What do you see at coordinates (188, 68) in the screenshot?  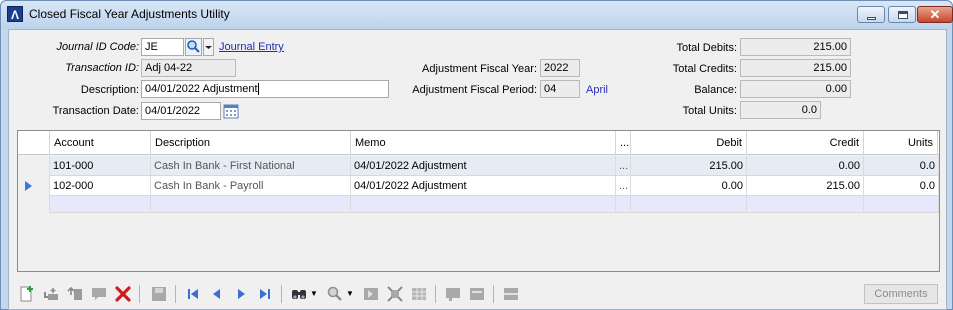 I see `transaction-id-field: Adj 04-22` at bounding box center [188, 68].